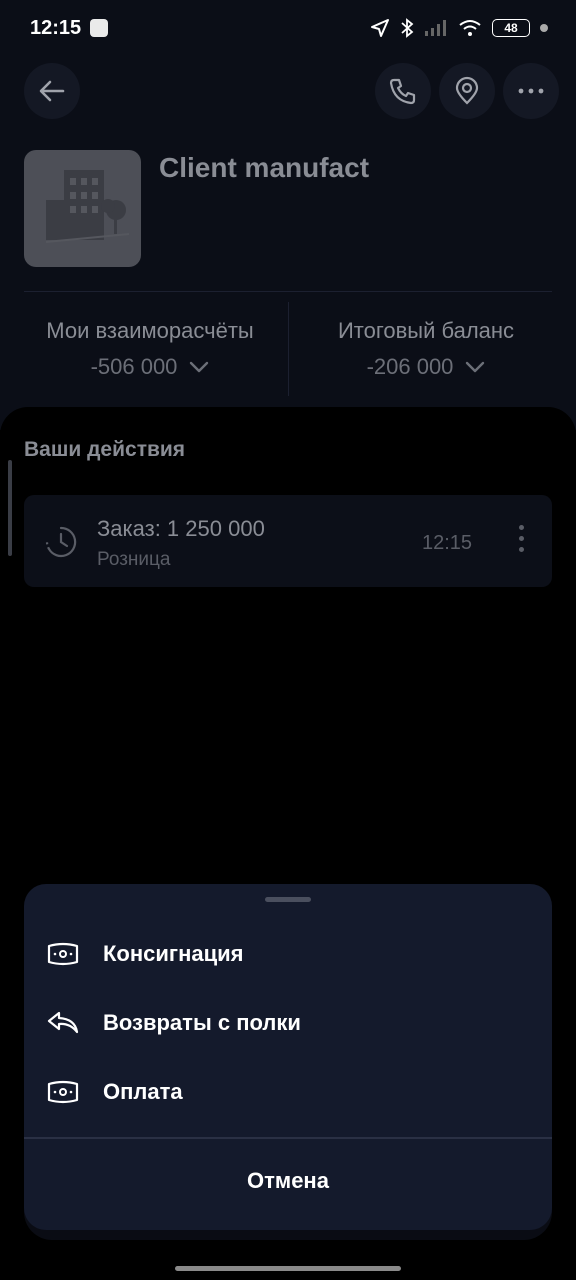 The image size is (576, 1280). Describe the element at coordinates (407, 28) in the screenshot. I see `bluetooth-icon` at that location.